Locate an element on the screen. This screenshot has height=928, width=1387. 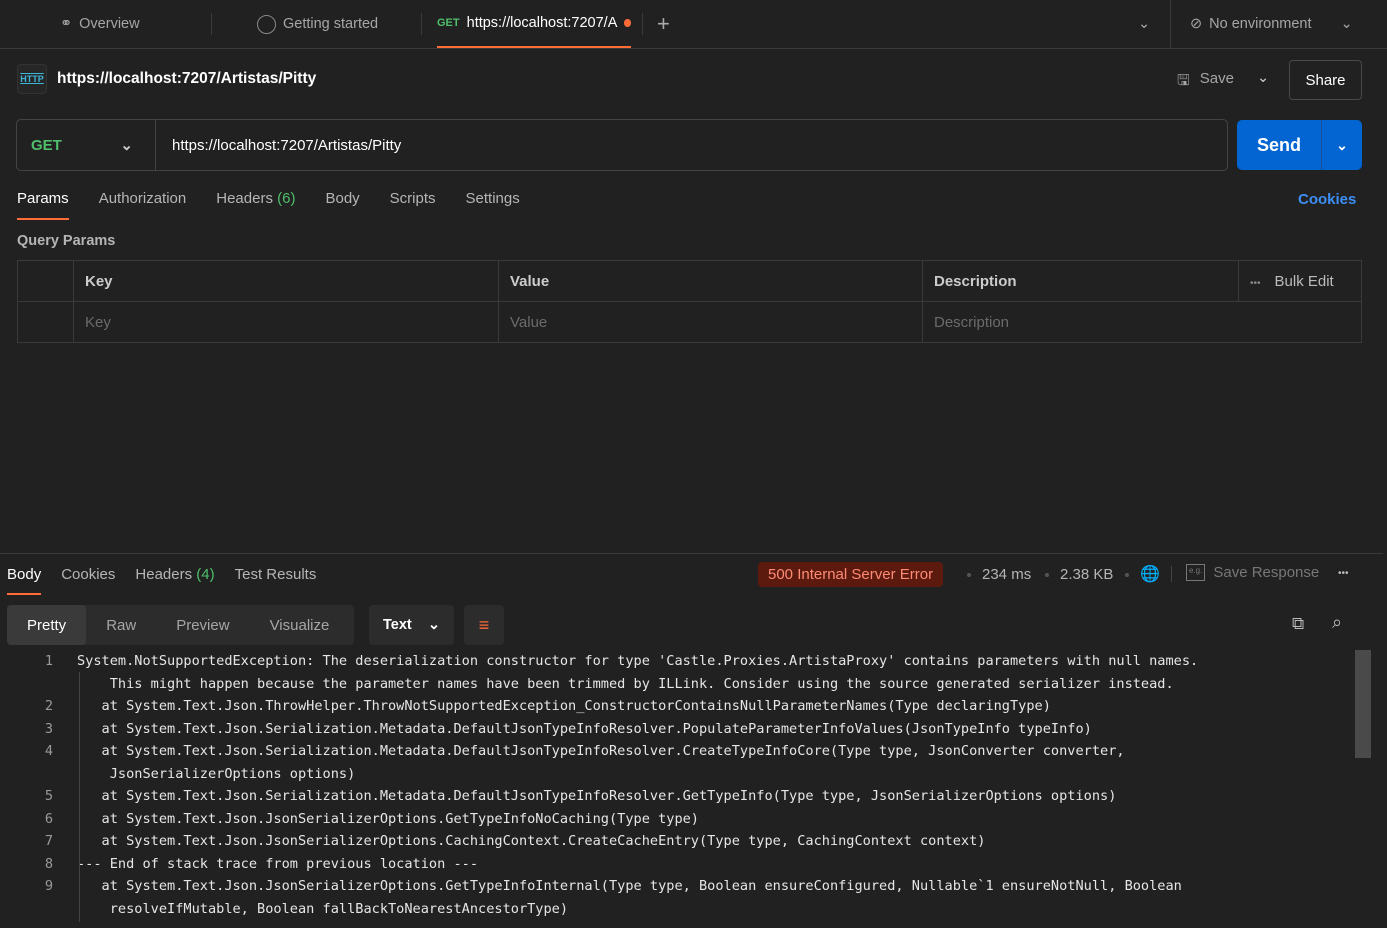
tab-settings: Settings is located at coordinates (493, 205).